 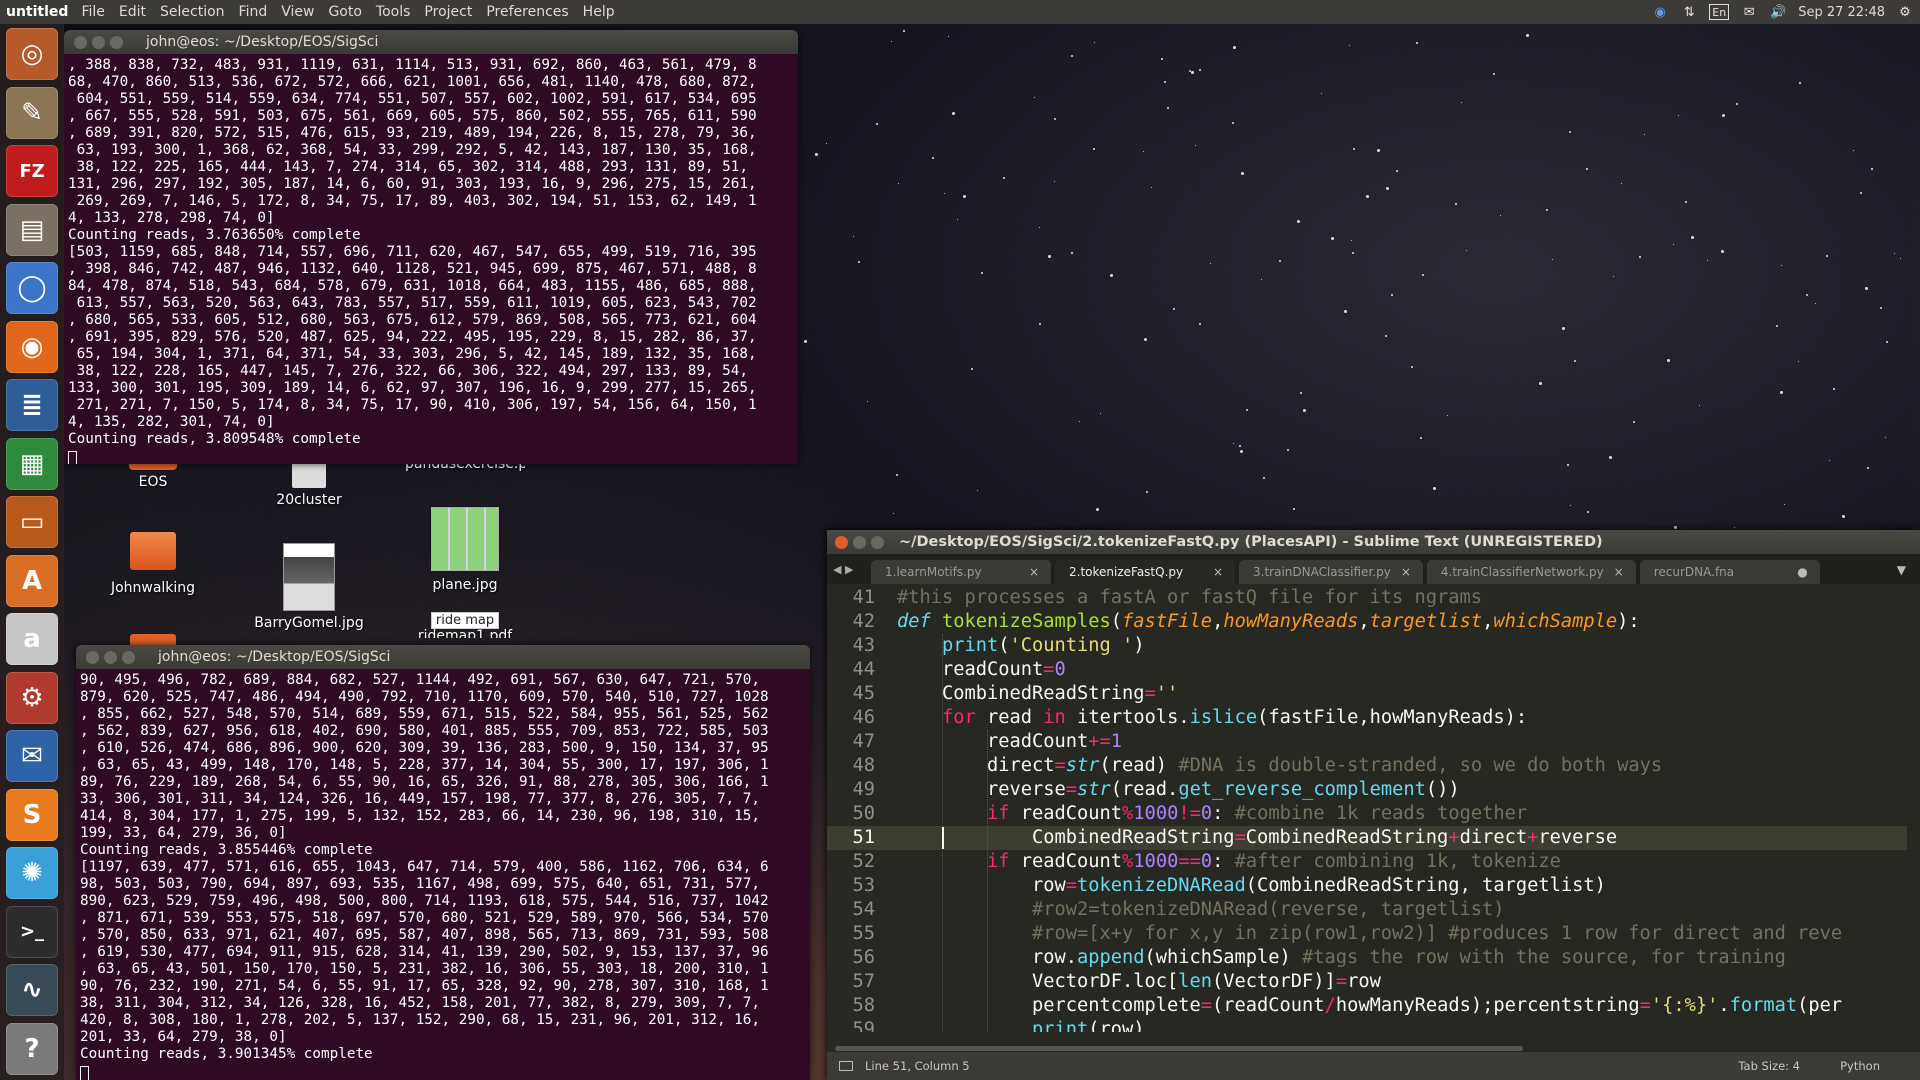 What do you see at coordinates (851, 694) in the screenshot?
I see `line-number: 45` at bounding box center [851, 694].